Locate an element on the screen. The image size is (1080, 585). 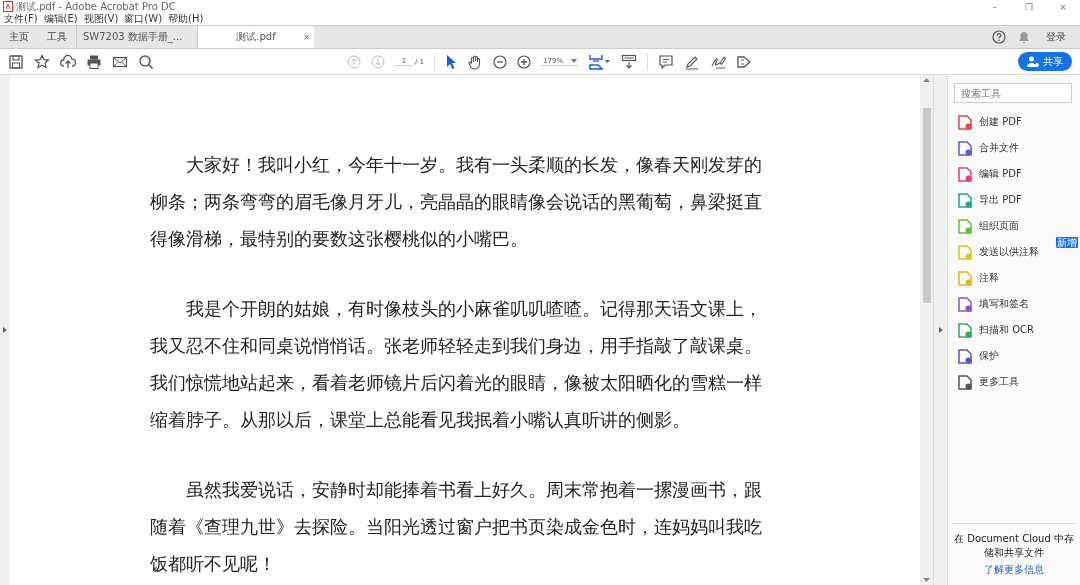
scrollbar-thumb is located at coordinates (926, 205).